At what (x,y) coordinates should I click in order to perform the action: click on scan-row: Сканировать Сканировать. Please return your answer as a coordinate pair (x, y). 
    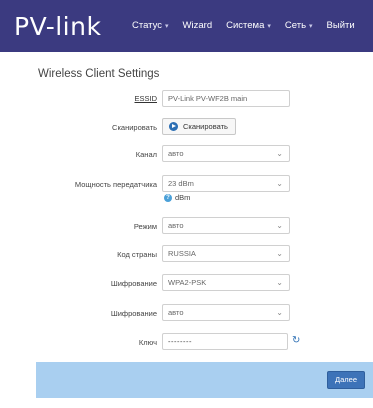
    Looking at the image, I should click on (186, 128).